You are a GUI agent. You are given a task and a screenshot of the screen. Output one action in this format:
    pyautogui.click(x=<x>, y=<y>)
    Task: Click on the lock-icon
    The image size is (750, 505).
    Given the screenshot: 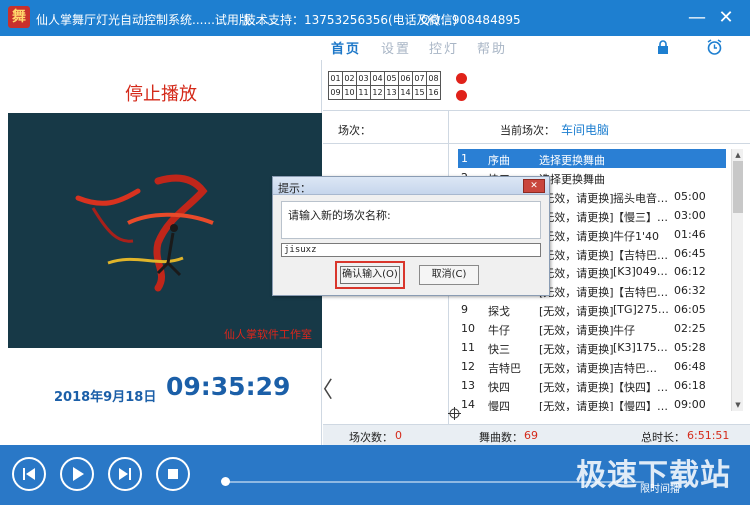 What is the action you would take?
    pyautogui.click(x=663, y=47)
    